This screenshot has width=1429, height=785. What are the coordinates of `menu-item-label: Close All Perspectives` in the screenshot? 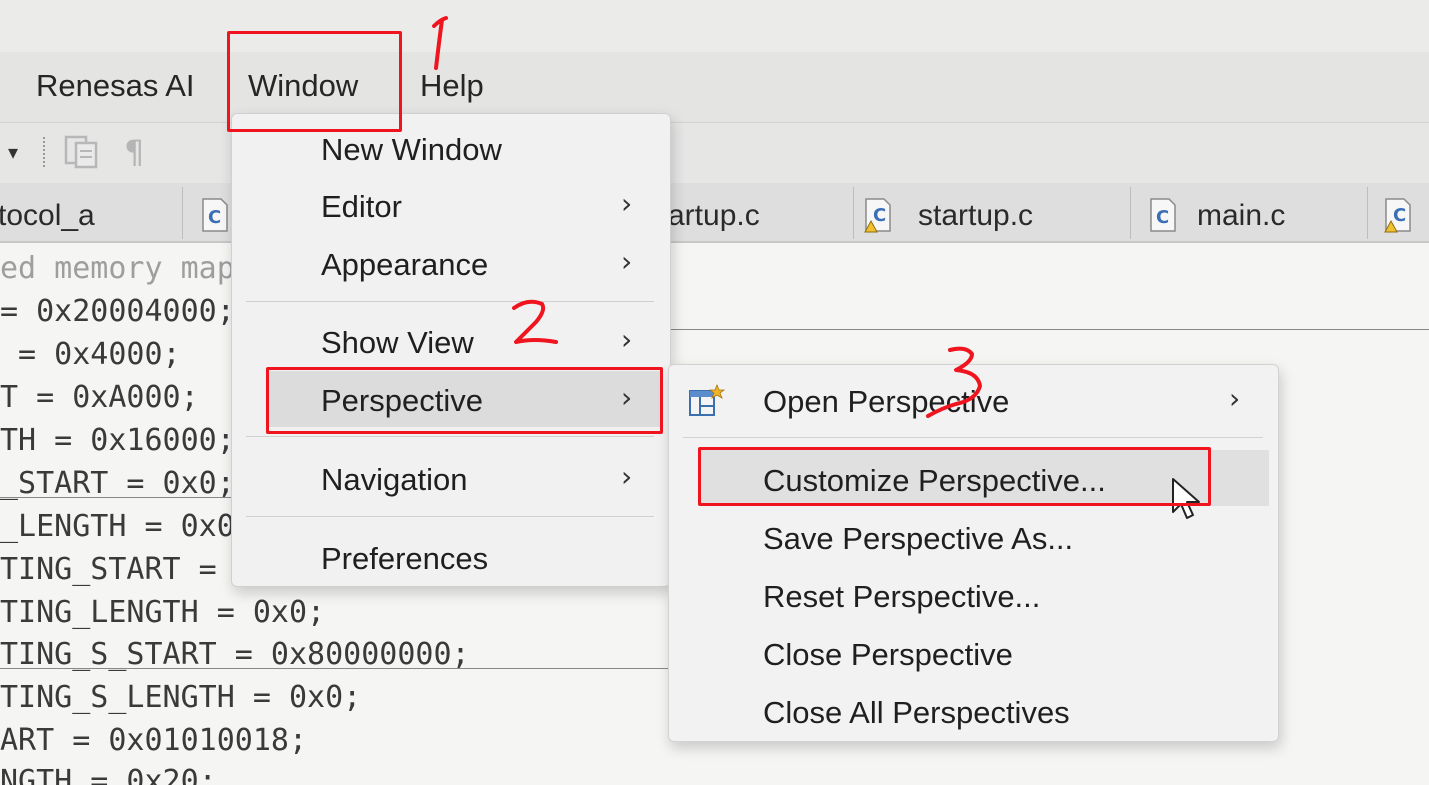 It's located at (916, 712).